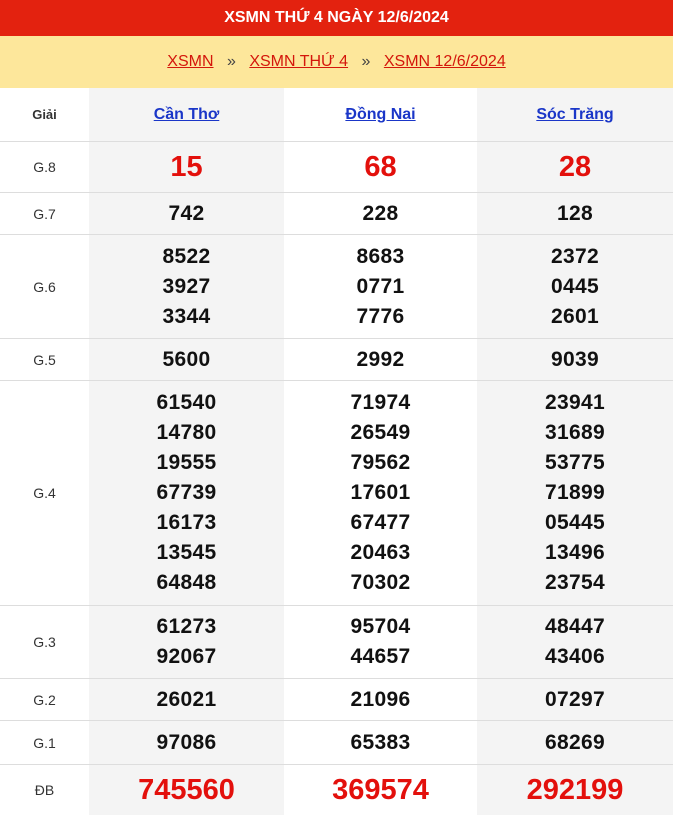 Image resolution: width=673 pixels, height=815 pixels. I want to click on prize-cell: 65383, so click(380, 742).